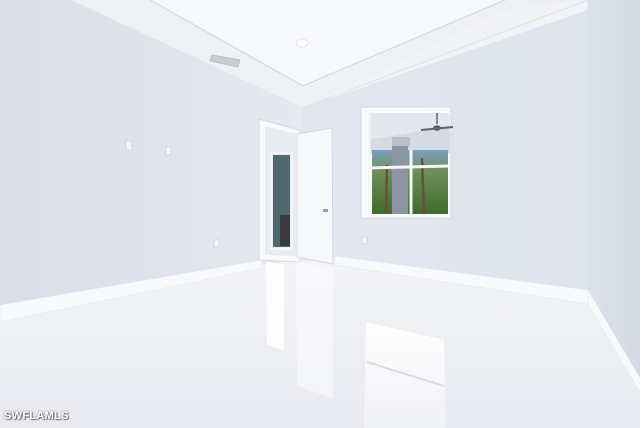 Image resolution: width=640 pixels, height=428 pixels. What do you see at coordinates (369, 164) in the screenshot?
I see `window-sash-left` at bounding box center [369, 164].